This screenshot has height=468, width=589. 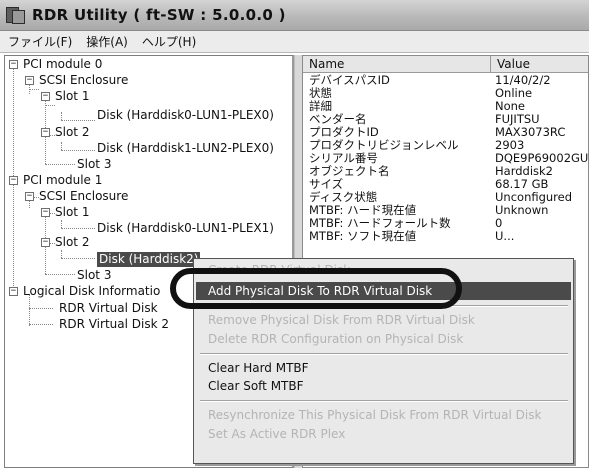 I want to click on menu-item-clear-hard-mtbf: Clear Hard MTBF, so click(x=383, y=368).